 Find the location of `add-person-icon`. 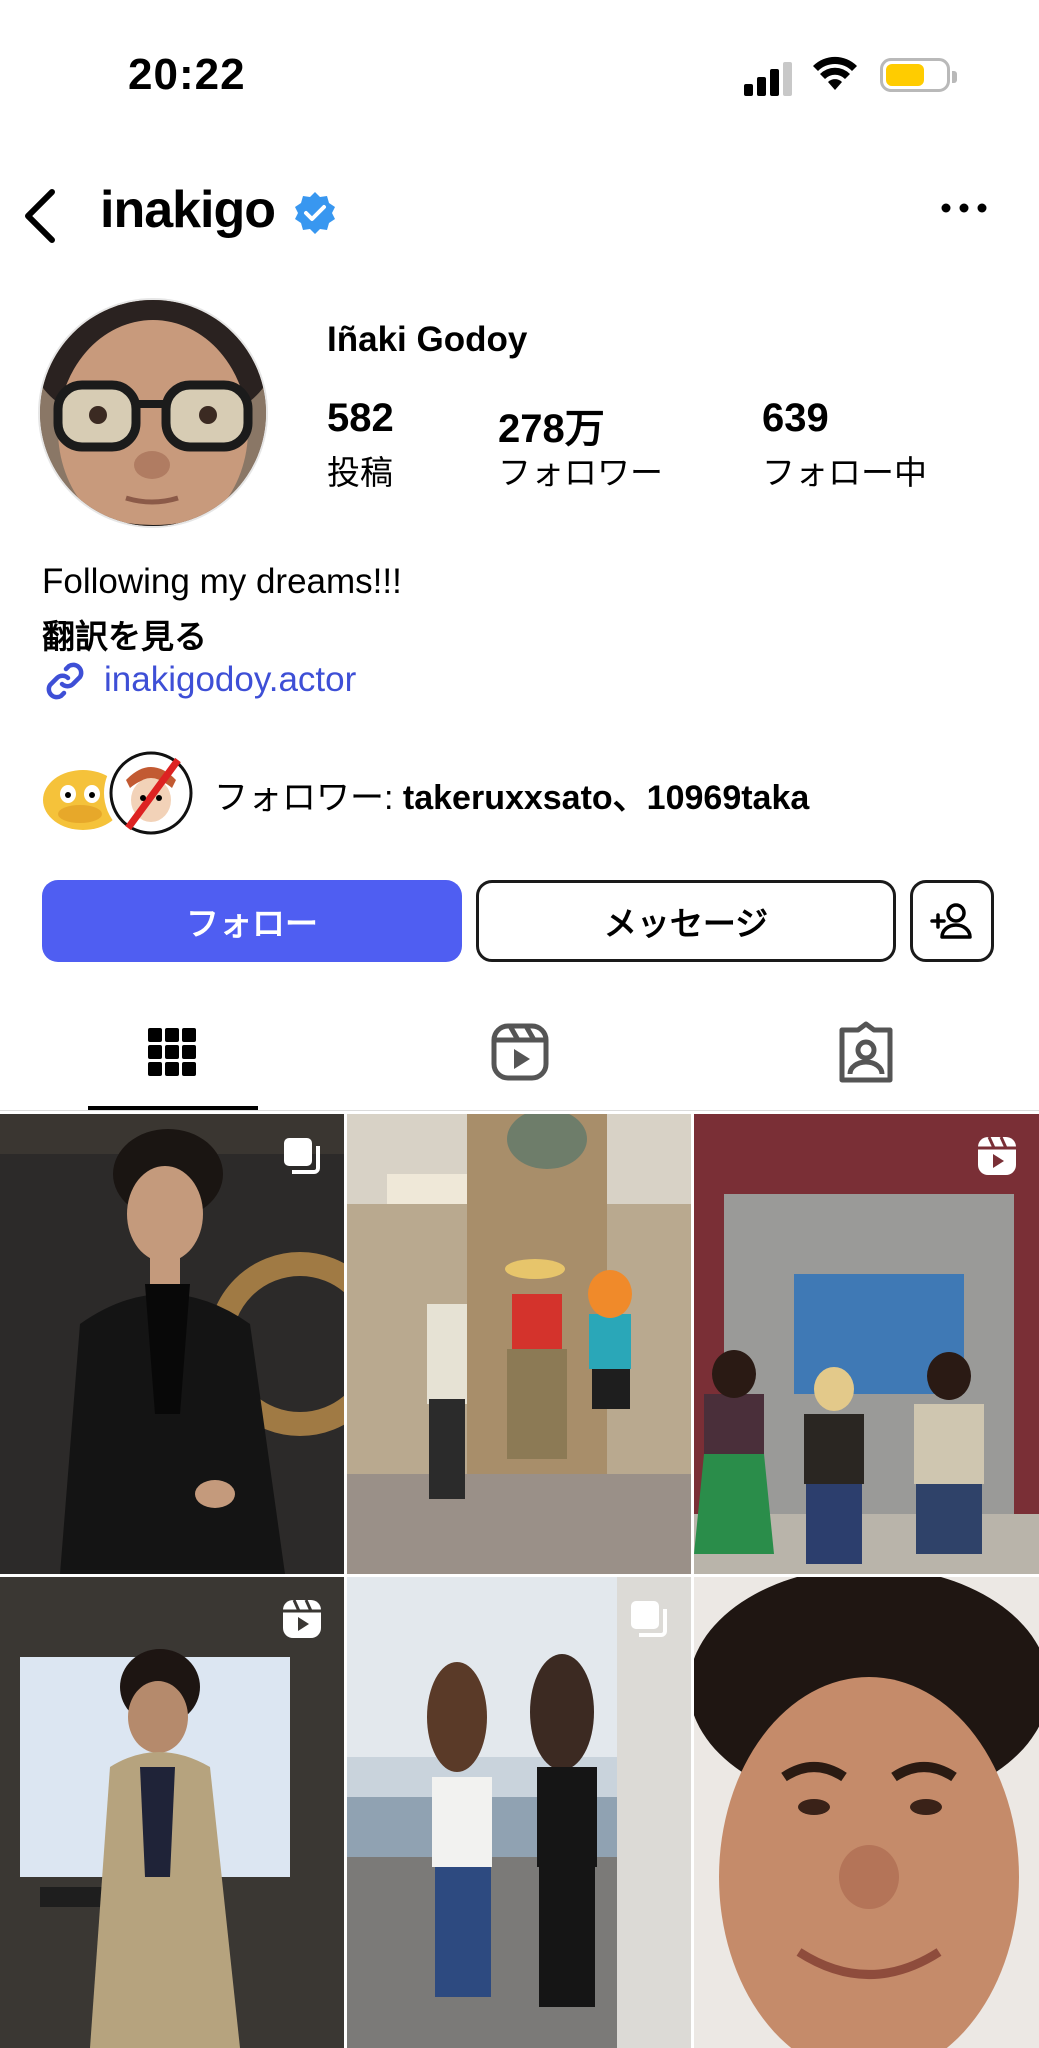

add-person-icon is located at coordinates (951, 921).